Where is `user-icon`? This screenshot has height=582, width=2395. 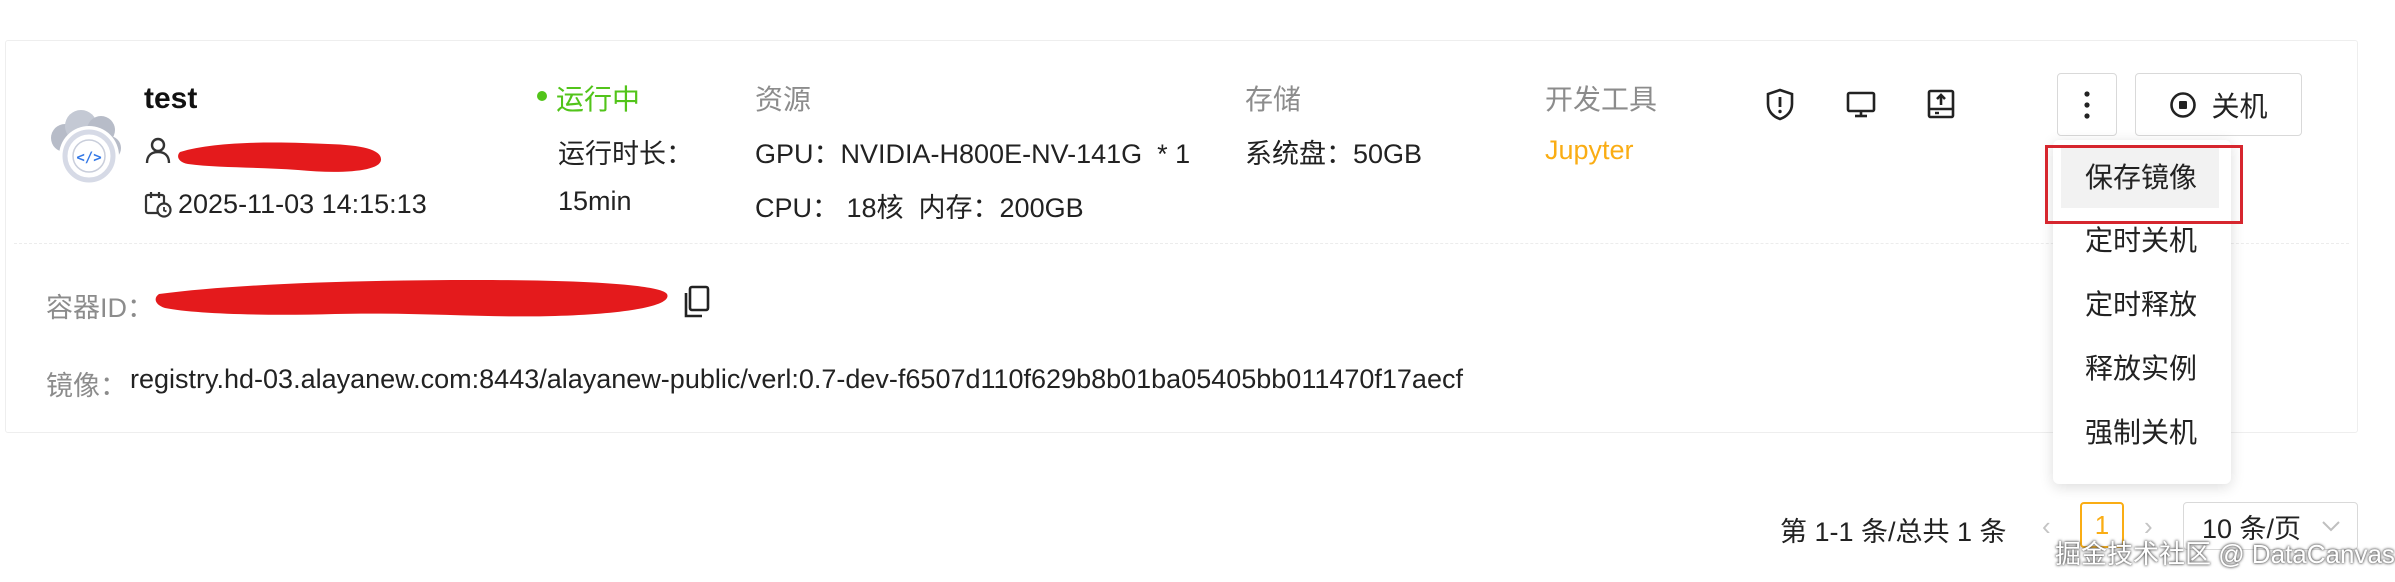 user-icon is located at coordinates (158, 150).